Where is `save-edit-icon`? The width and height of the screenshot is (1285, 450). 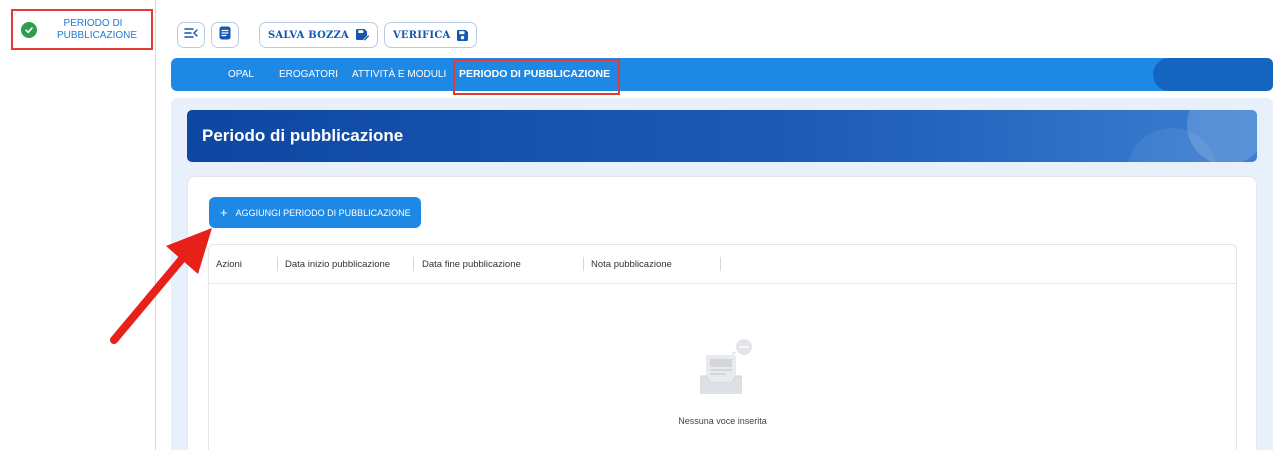
save-edit-icon is located at coordinates (362, 35).